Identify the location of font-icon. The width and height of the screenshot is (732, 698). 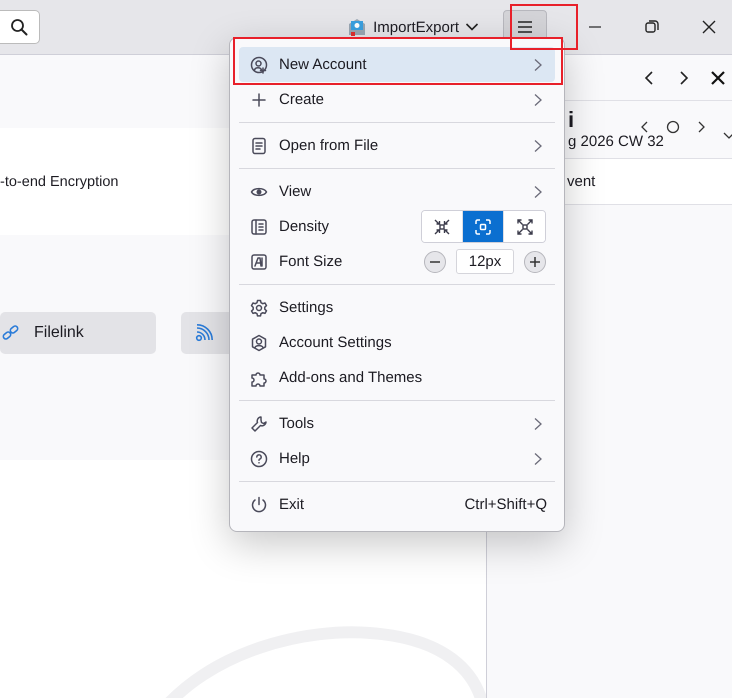
(259, 261).